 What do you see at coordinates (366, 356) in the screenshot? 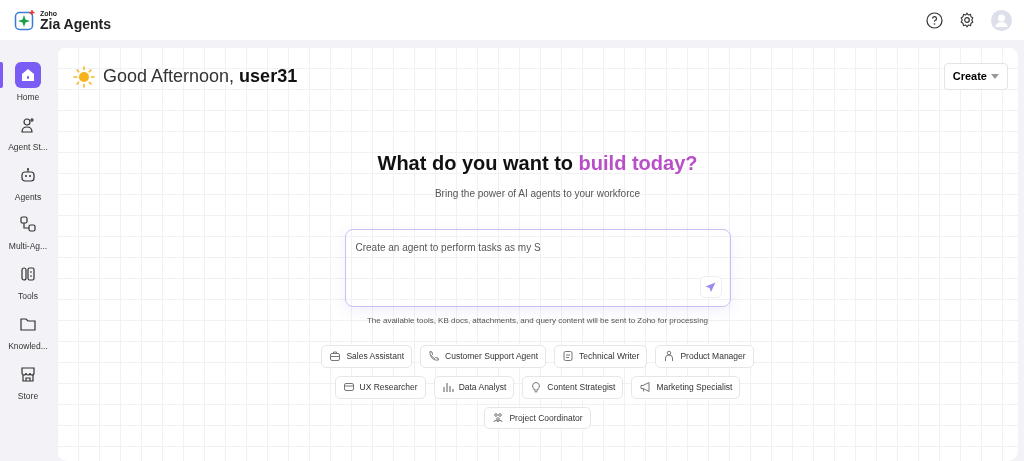
I see `suggestion-chip: Sales Assistant` at bounding box center [366, 356].